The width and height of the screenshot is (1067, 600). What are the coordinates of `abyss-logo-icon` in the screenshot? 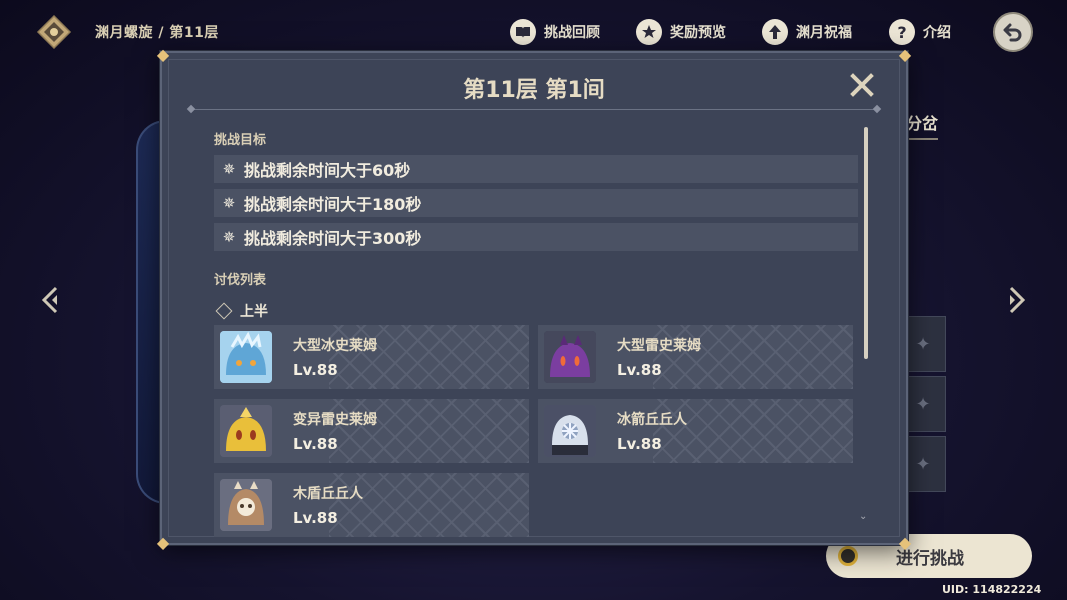 It's located at (54, 32).